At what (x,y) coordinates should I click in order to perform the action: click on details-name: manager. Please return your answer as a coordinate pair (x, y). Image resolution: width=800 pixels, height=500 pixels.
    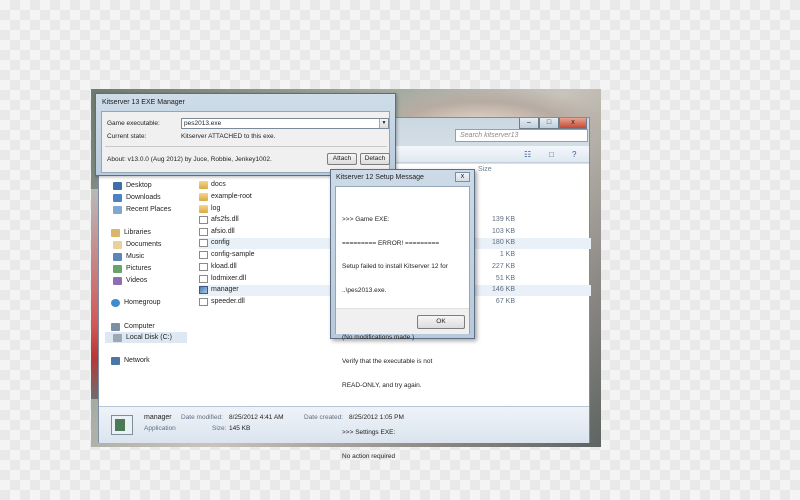
    Looking at the image, I should click on (158, 417).